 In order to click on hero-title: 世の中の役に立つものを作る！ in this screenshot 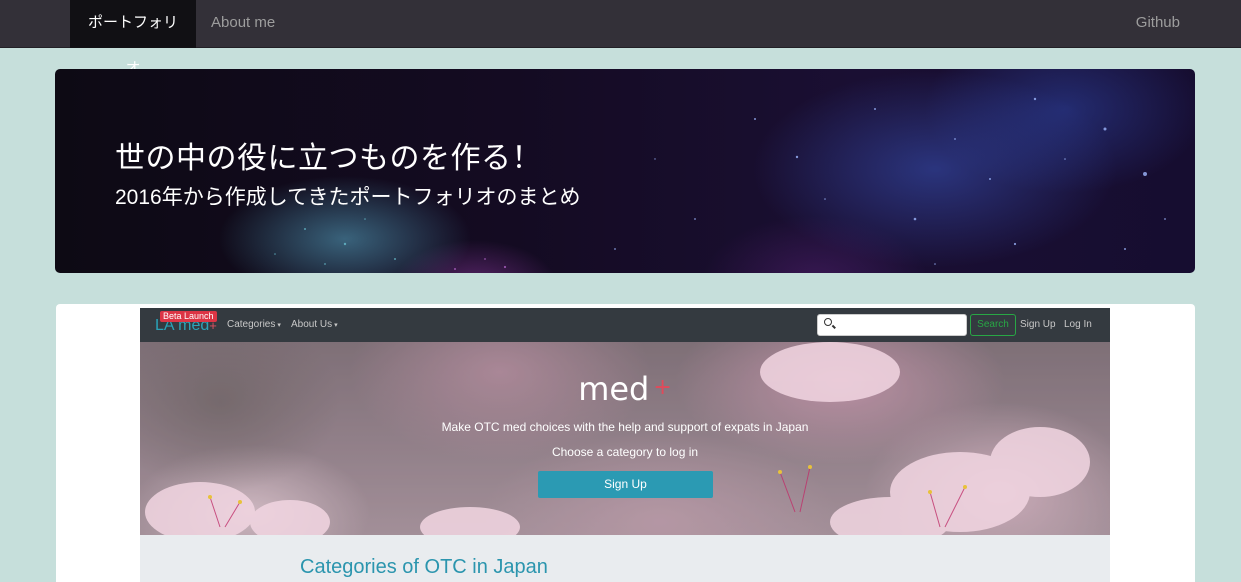, I will do `click(328, 158)`.